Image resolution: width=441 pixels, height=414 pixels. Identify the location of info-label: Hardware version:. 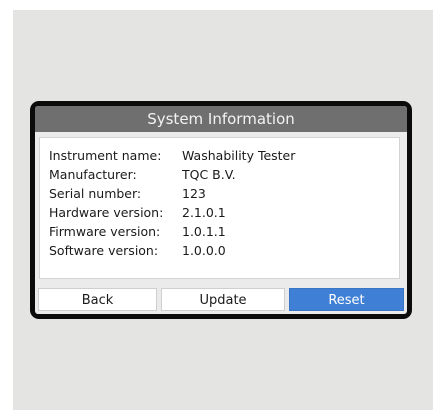
(106, 212).